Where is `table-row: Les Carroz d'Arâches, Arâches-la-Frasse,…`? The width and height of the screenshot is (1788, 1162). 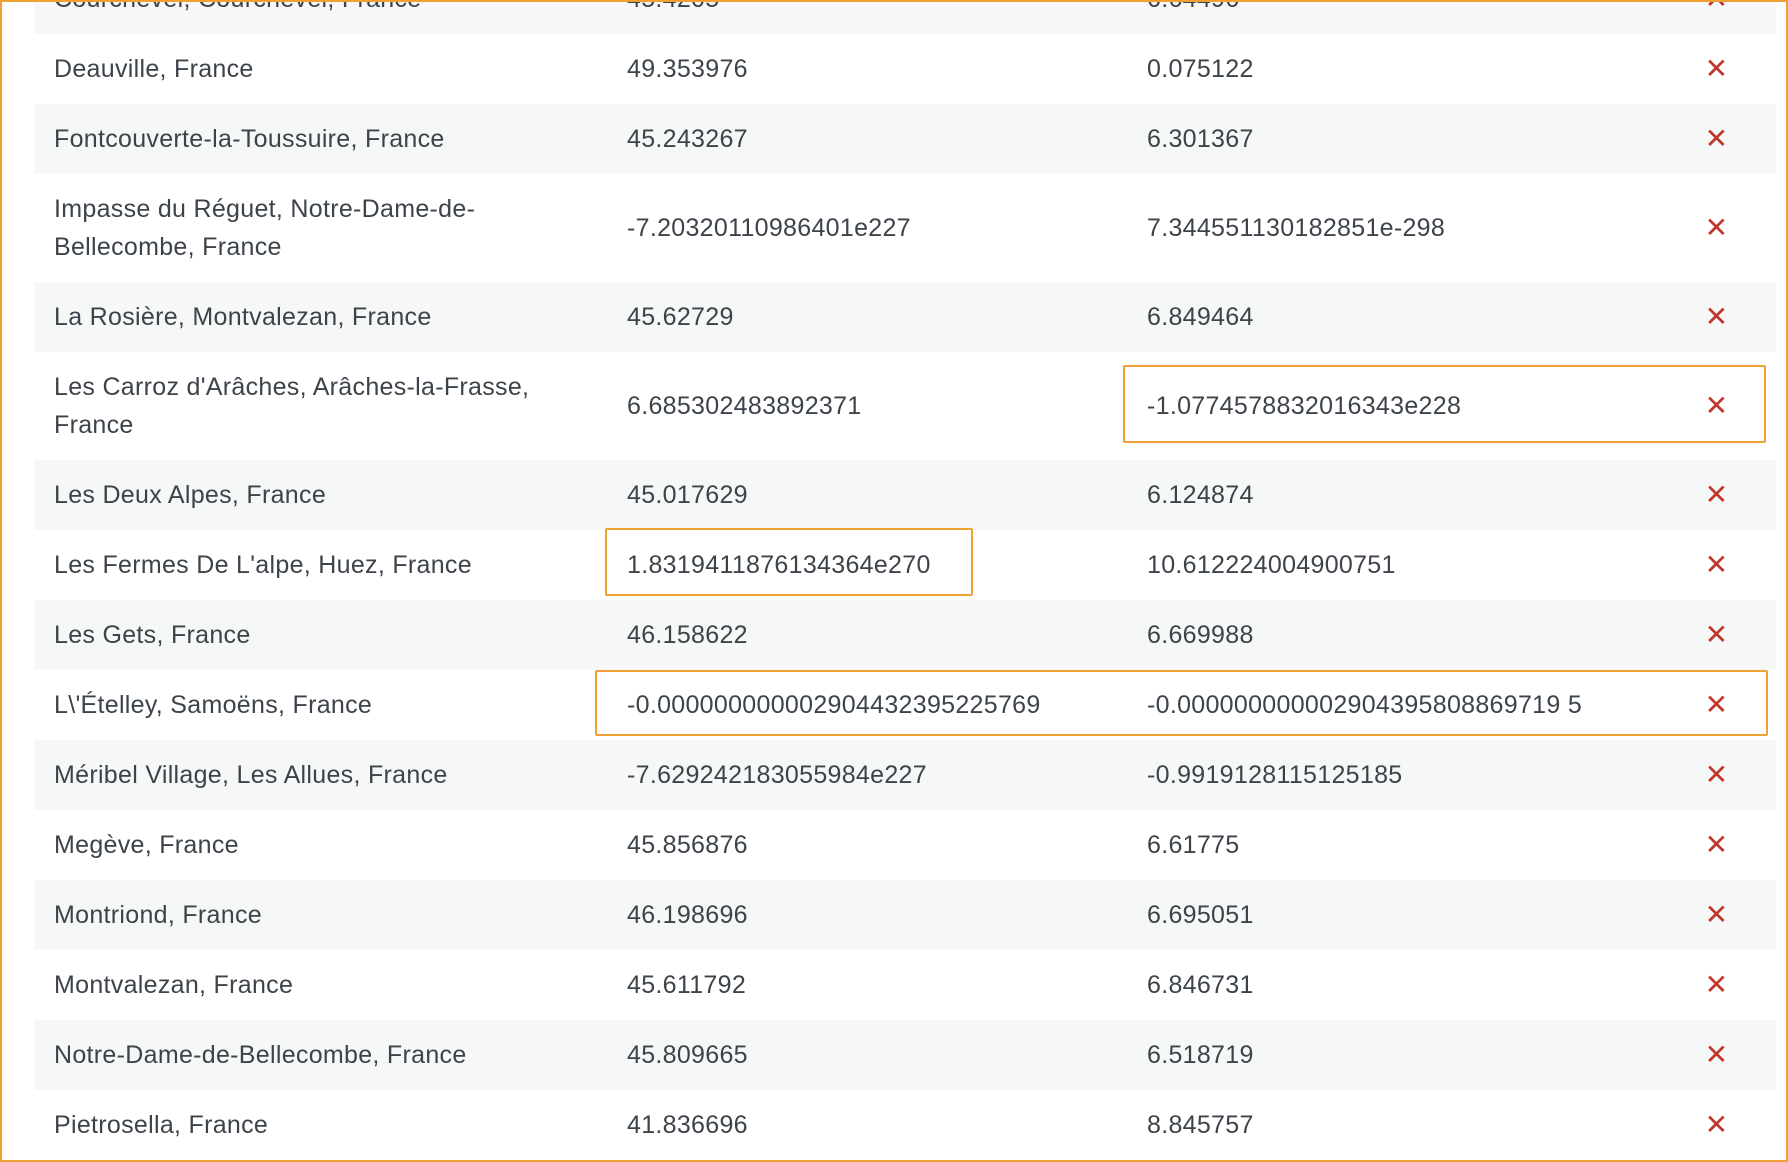 table-row: Les Carroz d'Arâches, Arâches-la-Frasse,… is located at coordinates (905, 406).